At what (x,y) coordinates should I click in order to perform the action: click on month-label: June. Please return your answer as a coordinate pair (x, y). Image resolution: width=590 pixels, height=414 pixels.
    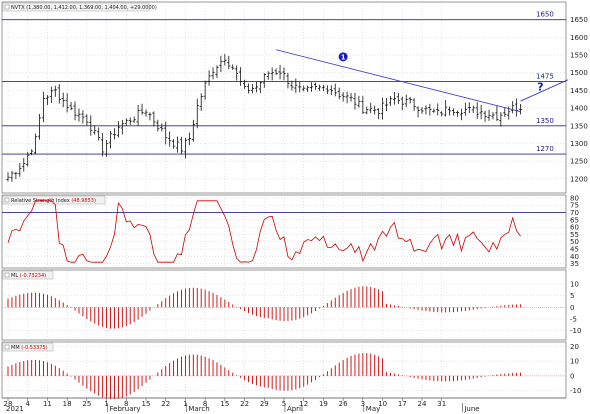
    Looking at the image, I should click on (471, 409).